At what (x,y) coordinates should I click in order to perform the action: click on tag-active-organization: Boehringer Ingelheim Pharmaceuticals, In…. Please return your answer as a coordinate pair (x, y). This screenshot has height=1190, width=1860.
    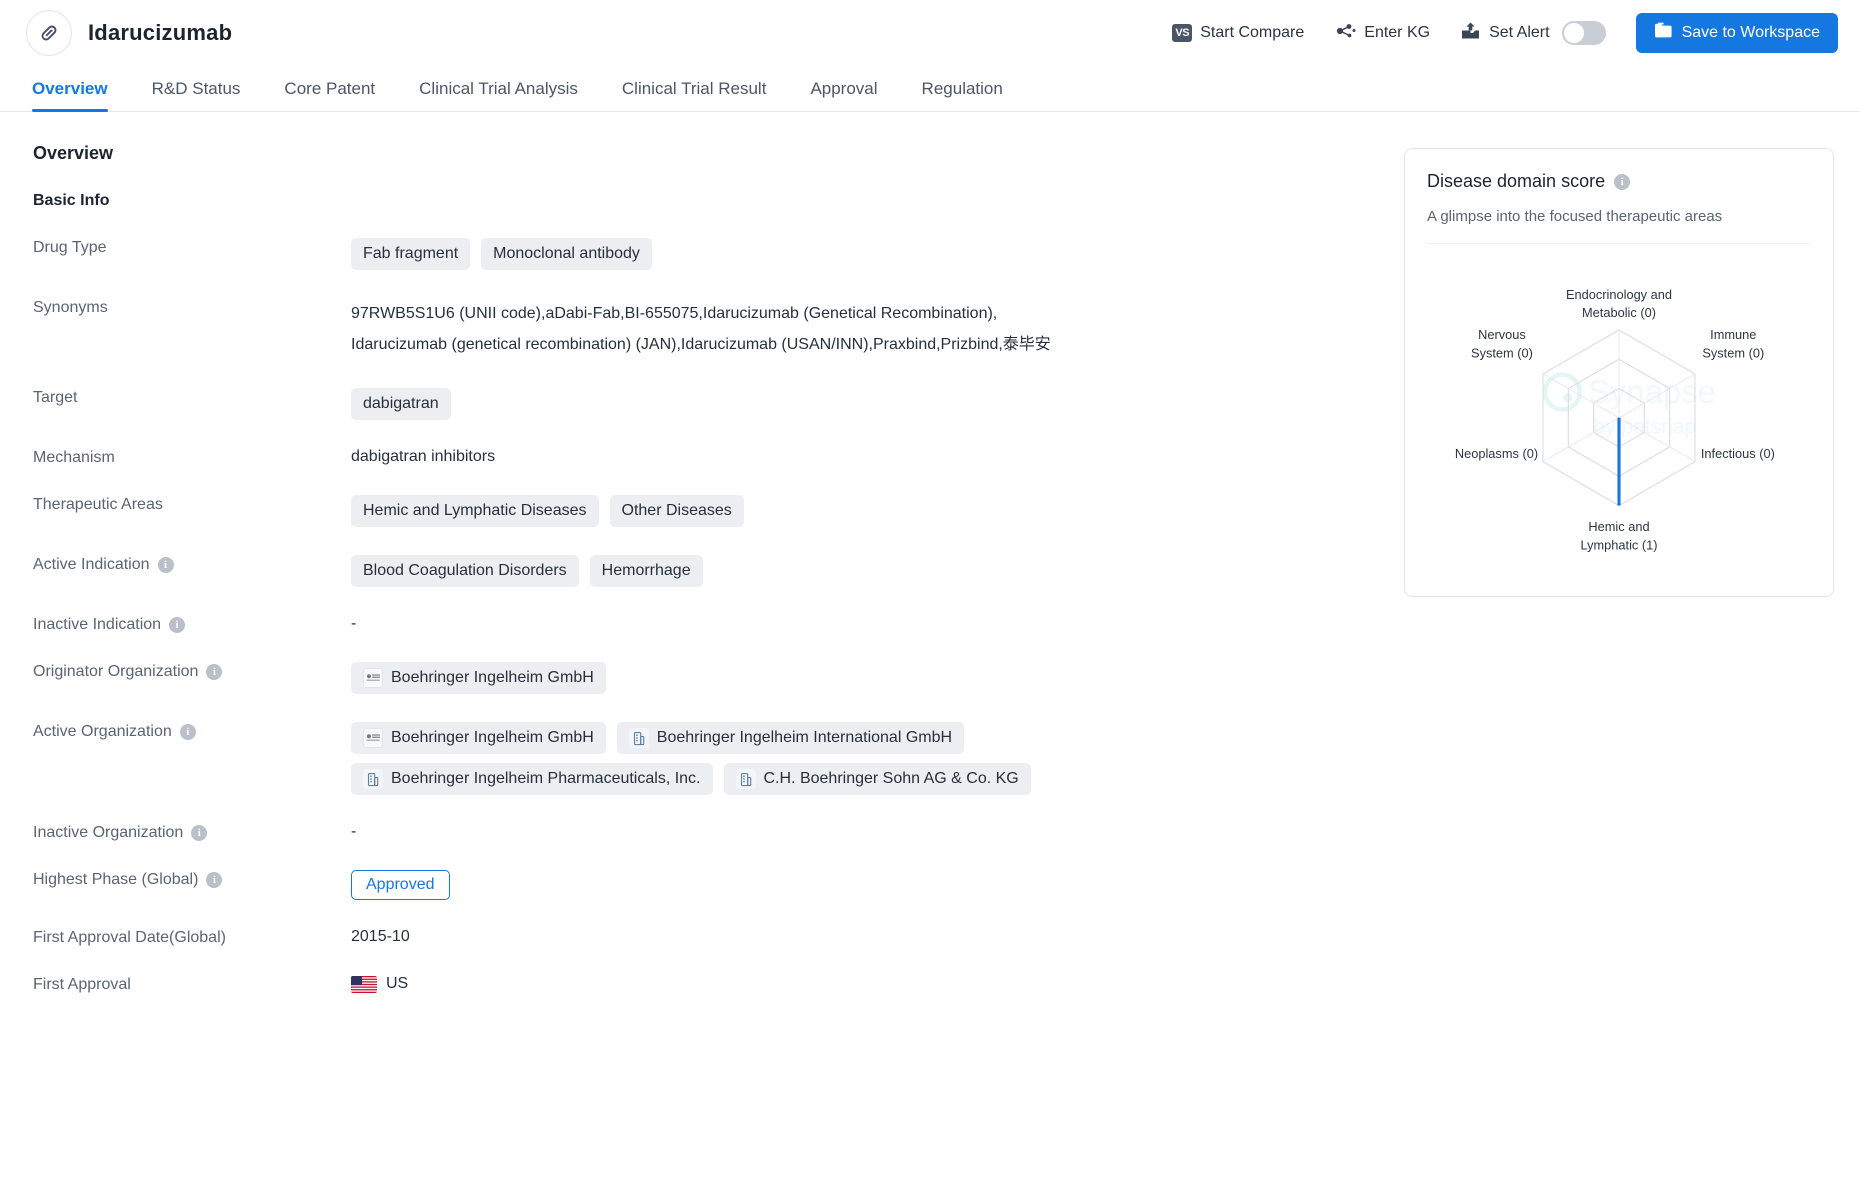
    Looking at the image, I should click on (532, 779).